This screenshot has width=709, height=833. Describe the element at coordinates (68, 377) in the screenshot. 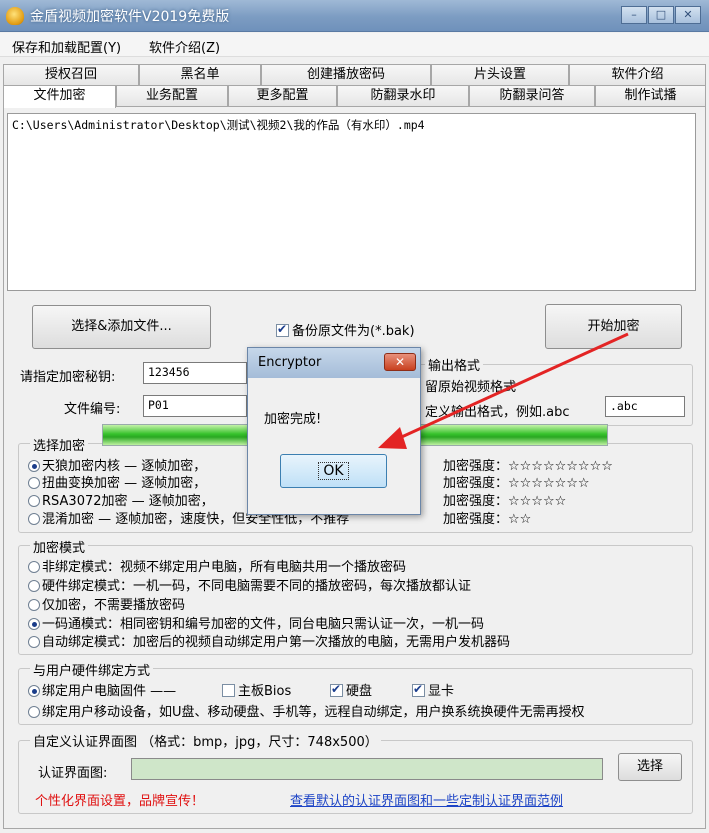

I see `password-label: 请指定加密秘钥:` at that location.